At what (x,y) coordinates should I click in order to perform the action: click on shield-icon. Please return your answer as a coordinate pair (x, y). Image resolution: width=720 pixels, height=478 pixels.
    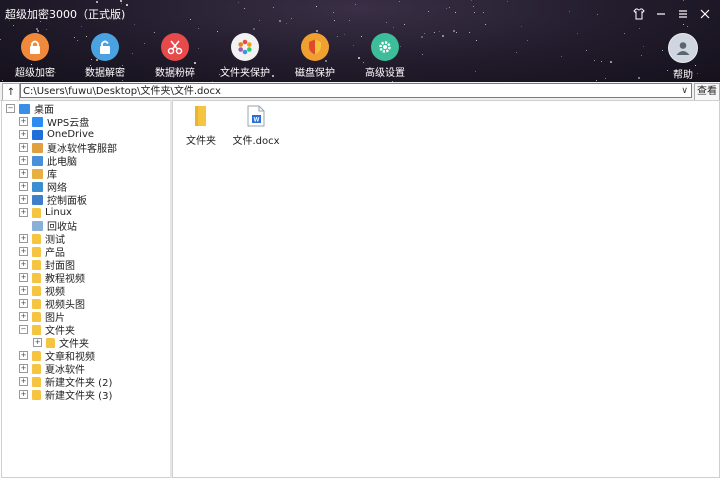
    Looking at the image, I should click on (315, 47).